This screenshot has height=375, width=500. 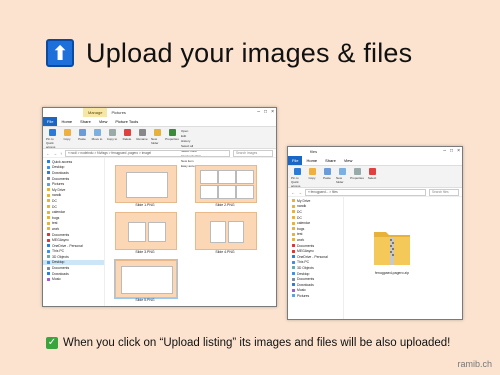 What do you see at coordinates (191, 131) in the screenshot?
I see `ribbon-small-item: Open` at bounding box center [191, 131].